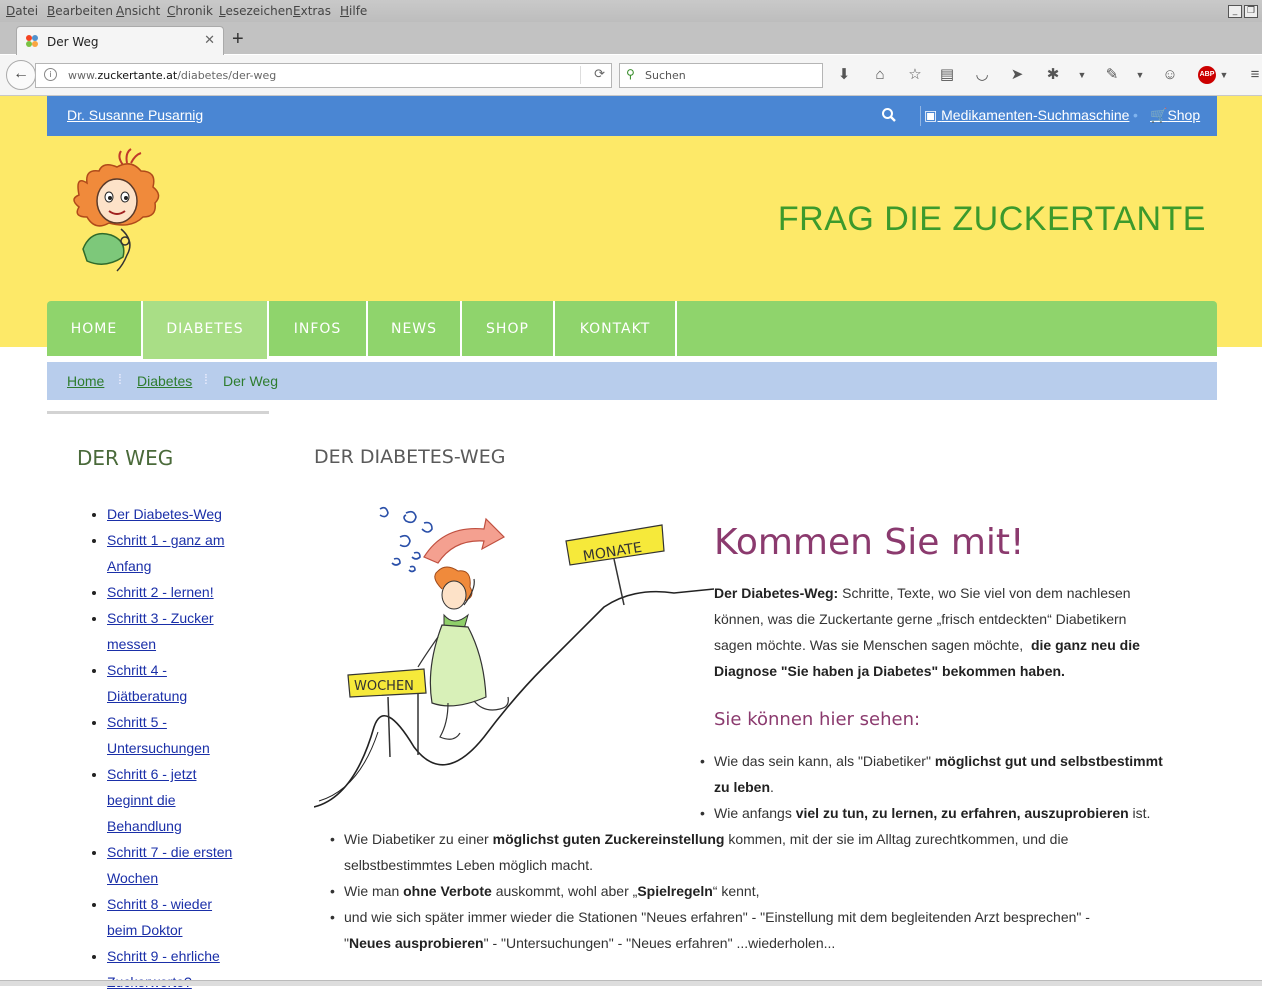 Image resolution: width=1262 pixels, height=995 pixels. I want to click on sidebar-item: Schritt 1 - ganz amAnfang, so click(197, 553).